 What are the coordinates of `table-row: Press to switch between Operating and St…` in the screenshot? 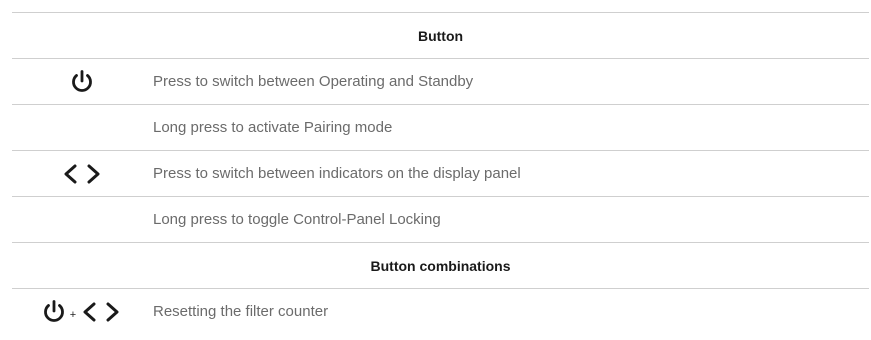 It's located at (440, 81).